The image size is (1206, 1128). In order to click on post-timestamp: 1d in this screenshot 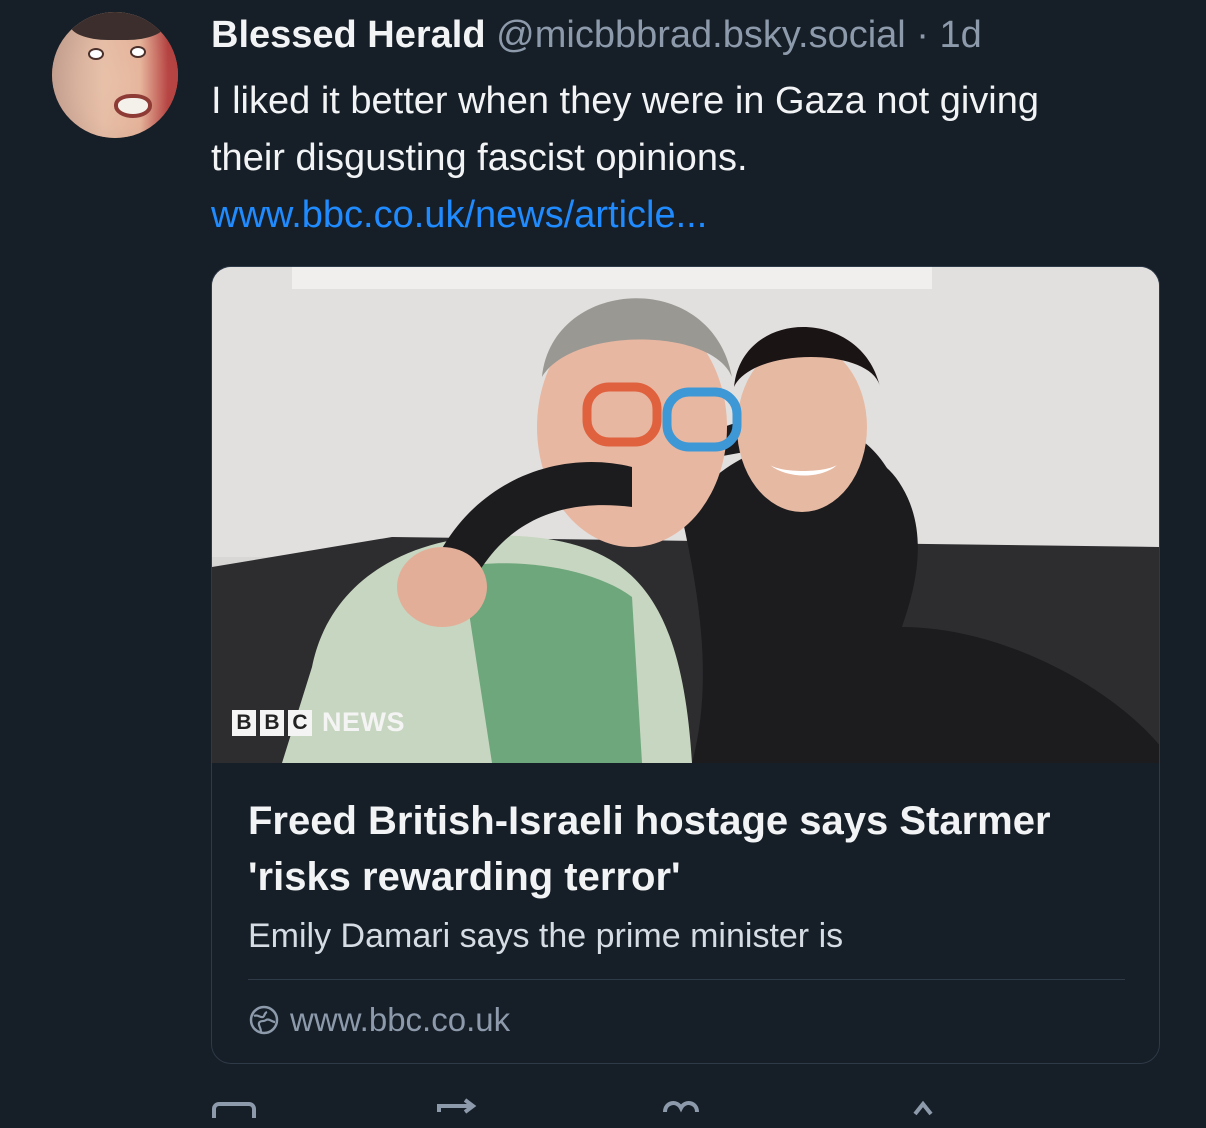, I will do `click(961, 35)`.